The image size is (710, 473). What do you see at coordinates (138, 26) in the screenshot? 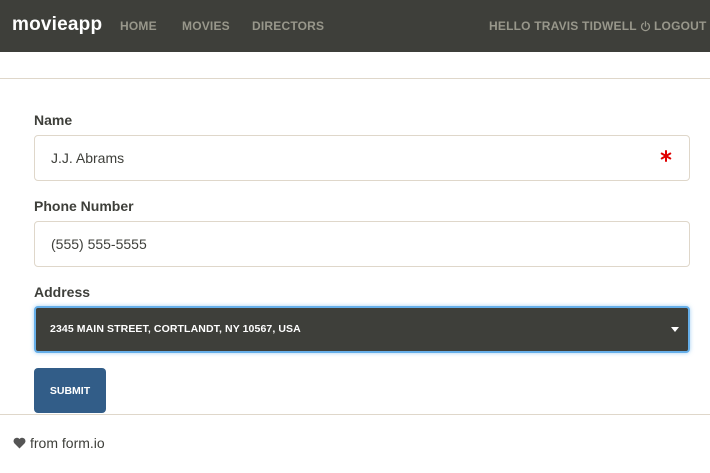
I see `nav-link-home: HOME` at bounding box center [138, 26].